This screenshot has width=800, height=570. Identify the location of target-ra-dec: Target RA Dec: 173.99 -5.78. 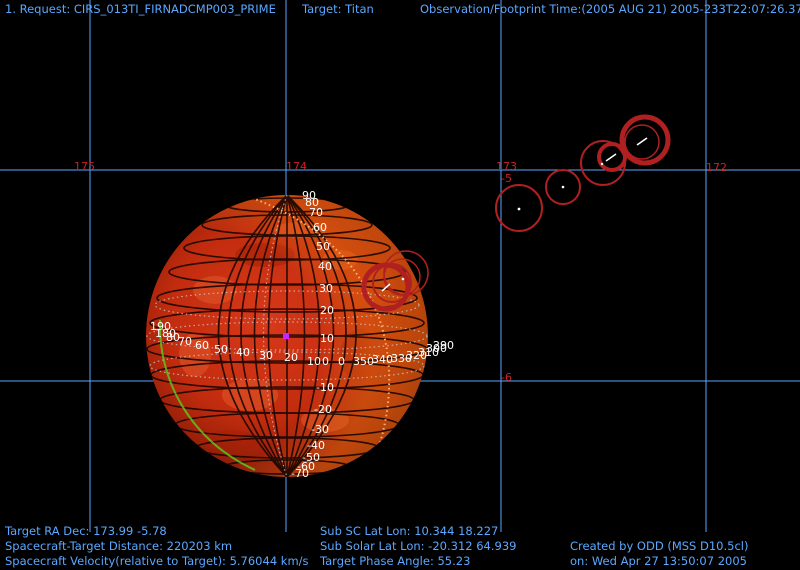
(86, 531).